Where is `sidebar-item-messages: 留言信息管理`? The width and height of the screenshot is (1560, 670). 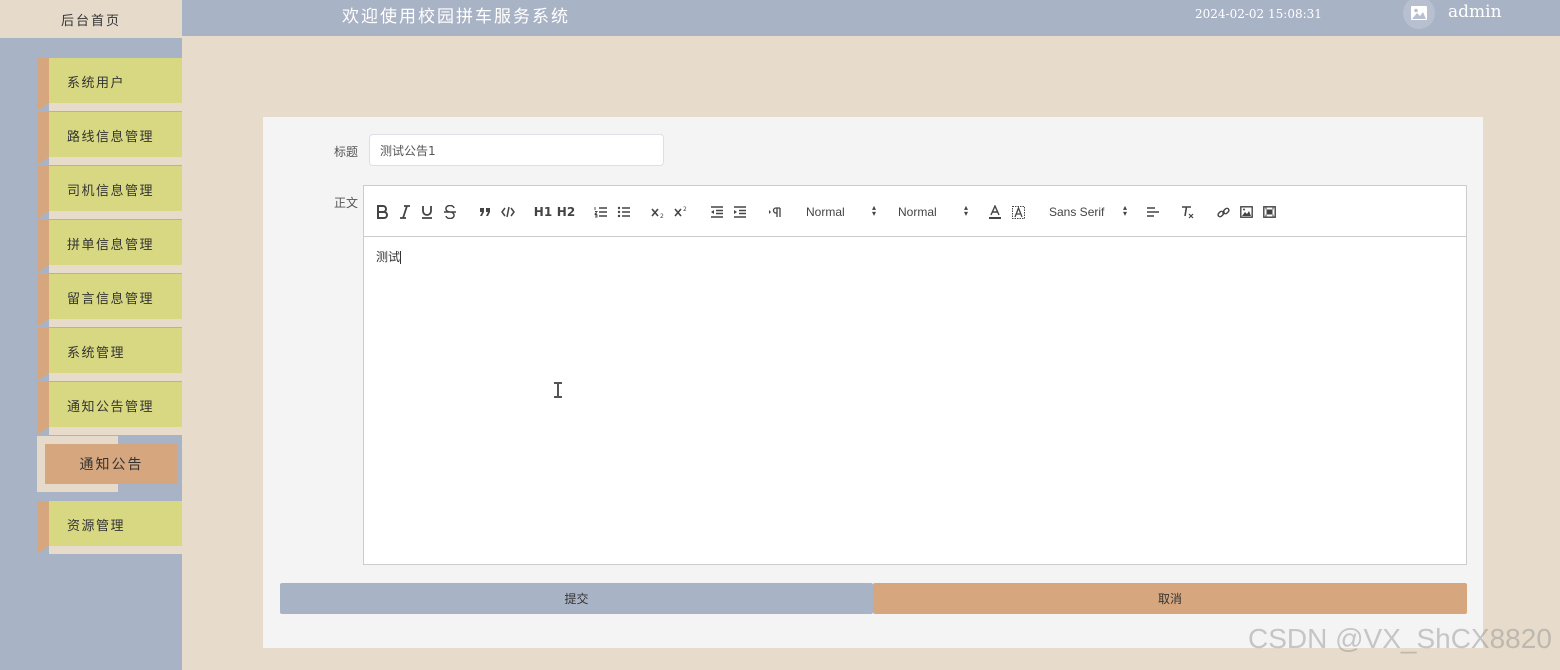
sidebar-item-messages: 留言信息管理 is located at coordinates (109, 300).